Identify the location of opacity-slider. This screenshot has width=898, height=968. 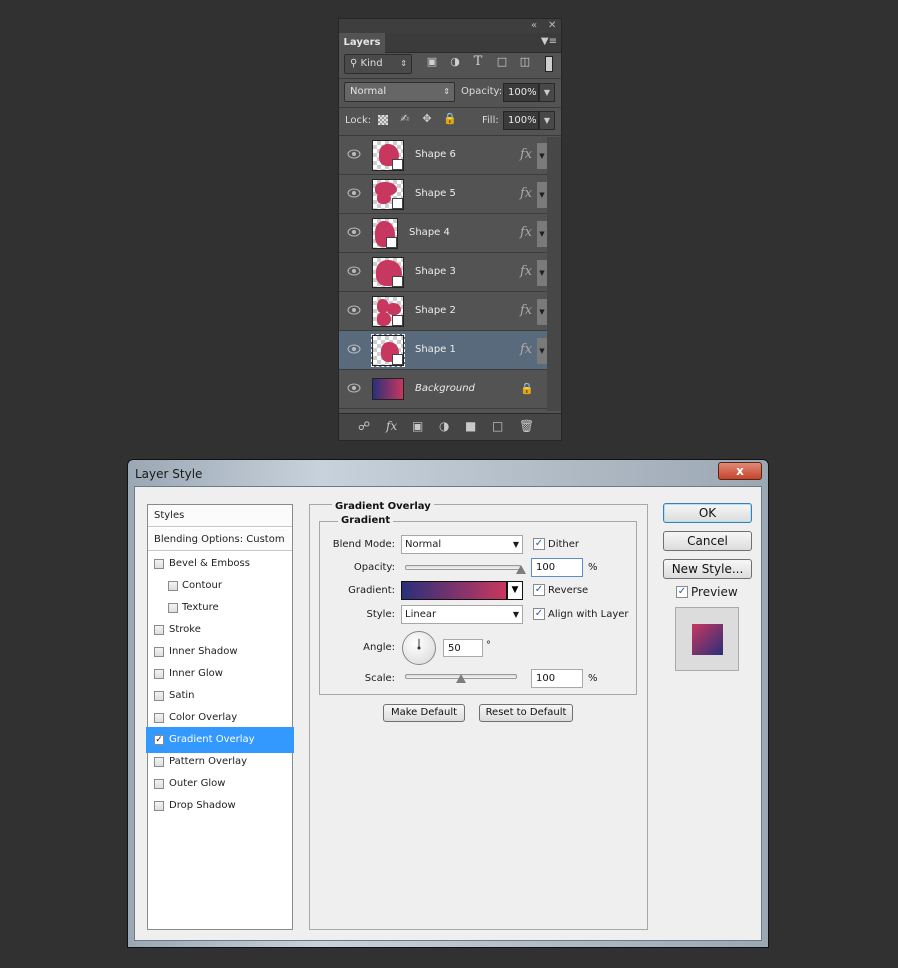
(463, 567).